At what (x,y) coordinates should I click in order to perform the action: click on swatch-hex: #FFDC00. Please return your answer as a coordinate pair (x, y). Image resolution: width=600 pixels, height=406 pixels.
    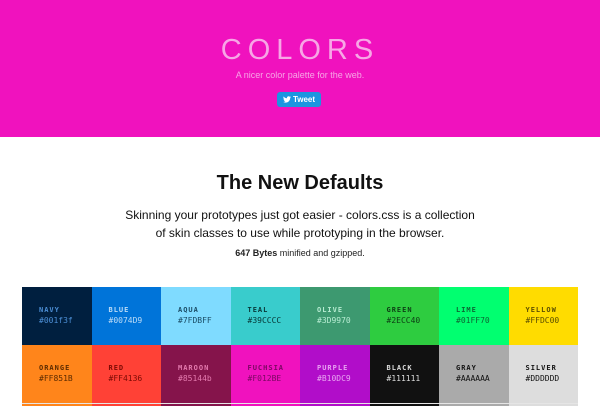
    Looking at the image, I should click on (542, 320).